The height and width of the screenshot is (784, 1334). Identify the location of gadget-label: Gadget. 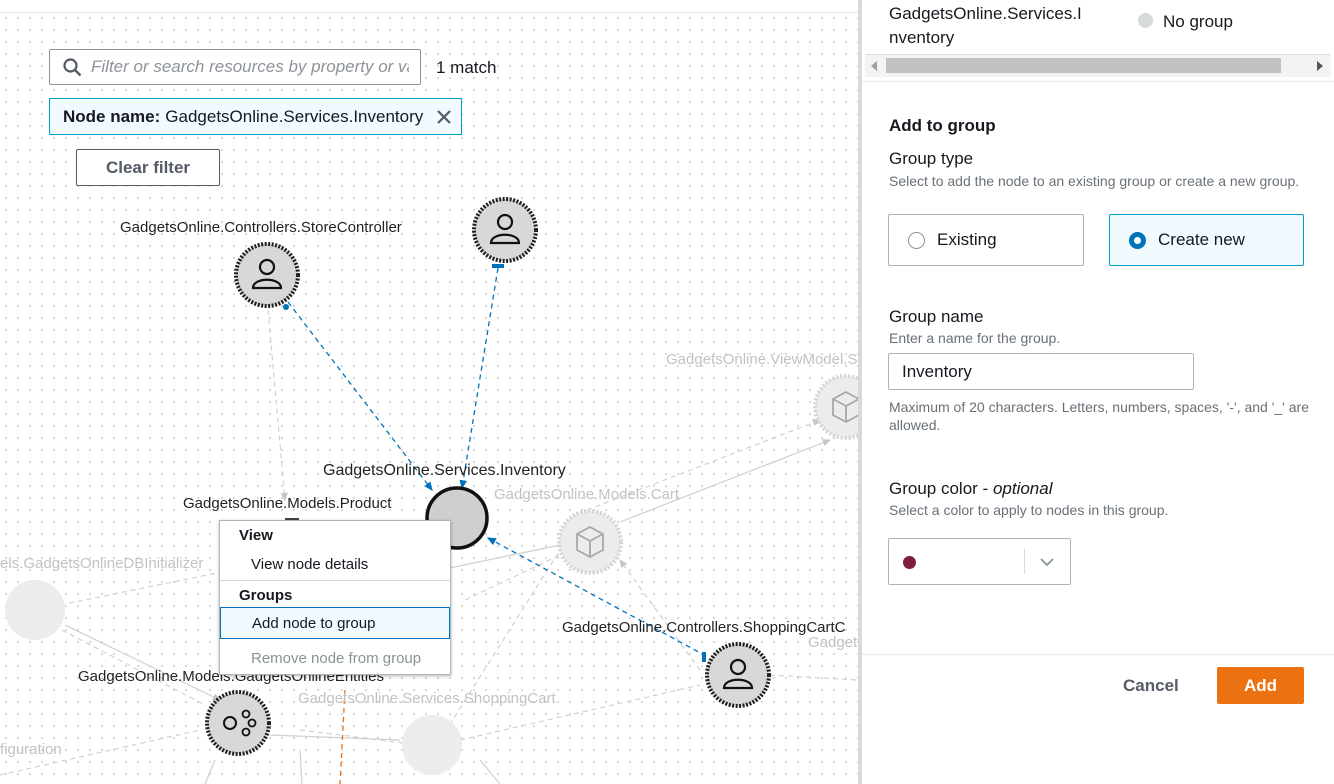
(833, 642).